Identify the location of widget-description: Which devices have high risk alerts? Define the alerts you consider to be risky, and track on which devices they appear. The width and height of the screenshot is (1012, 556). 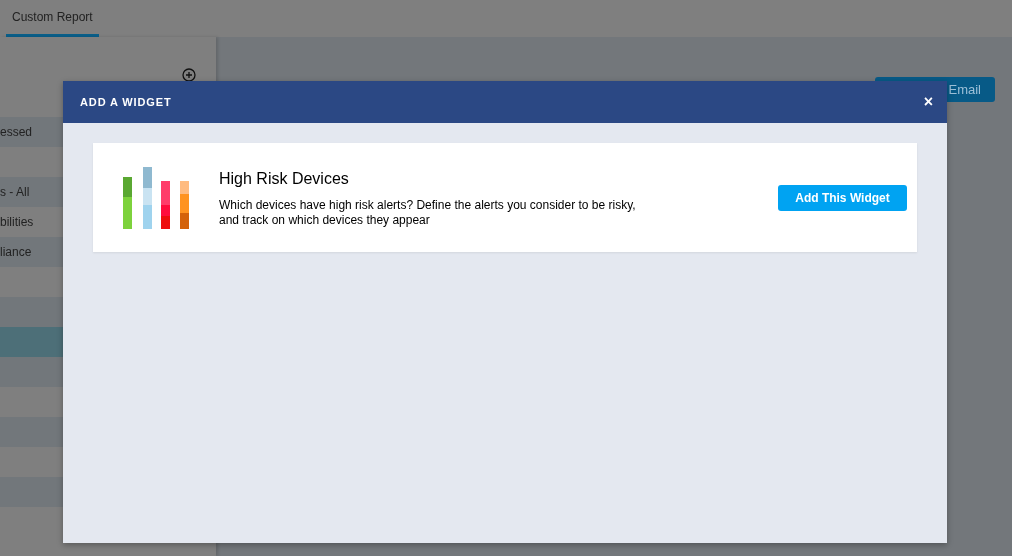
(428, 213).